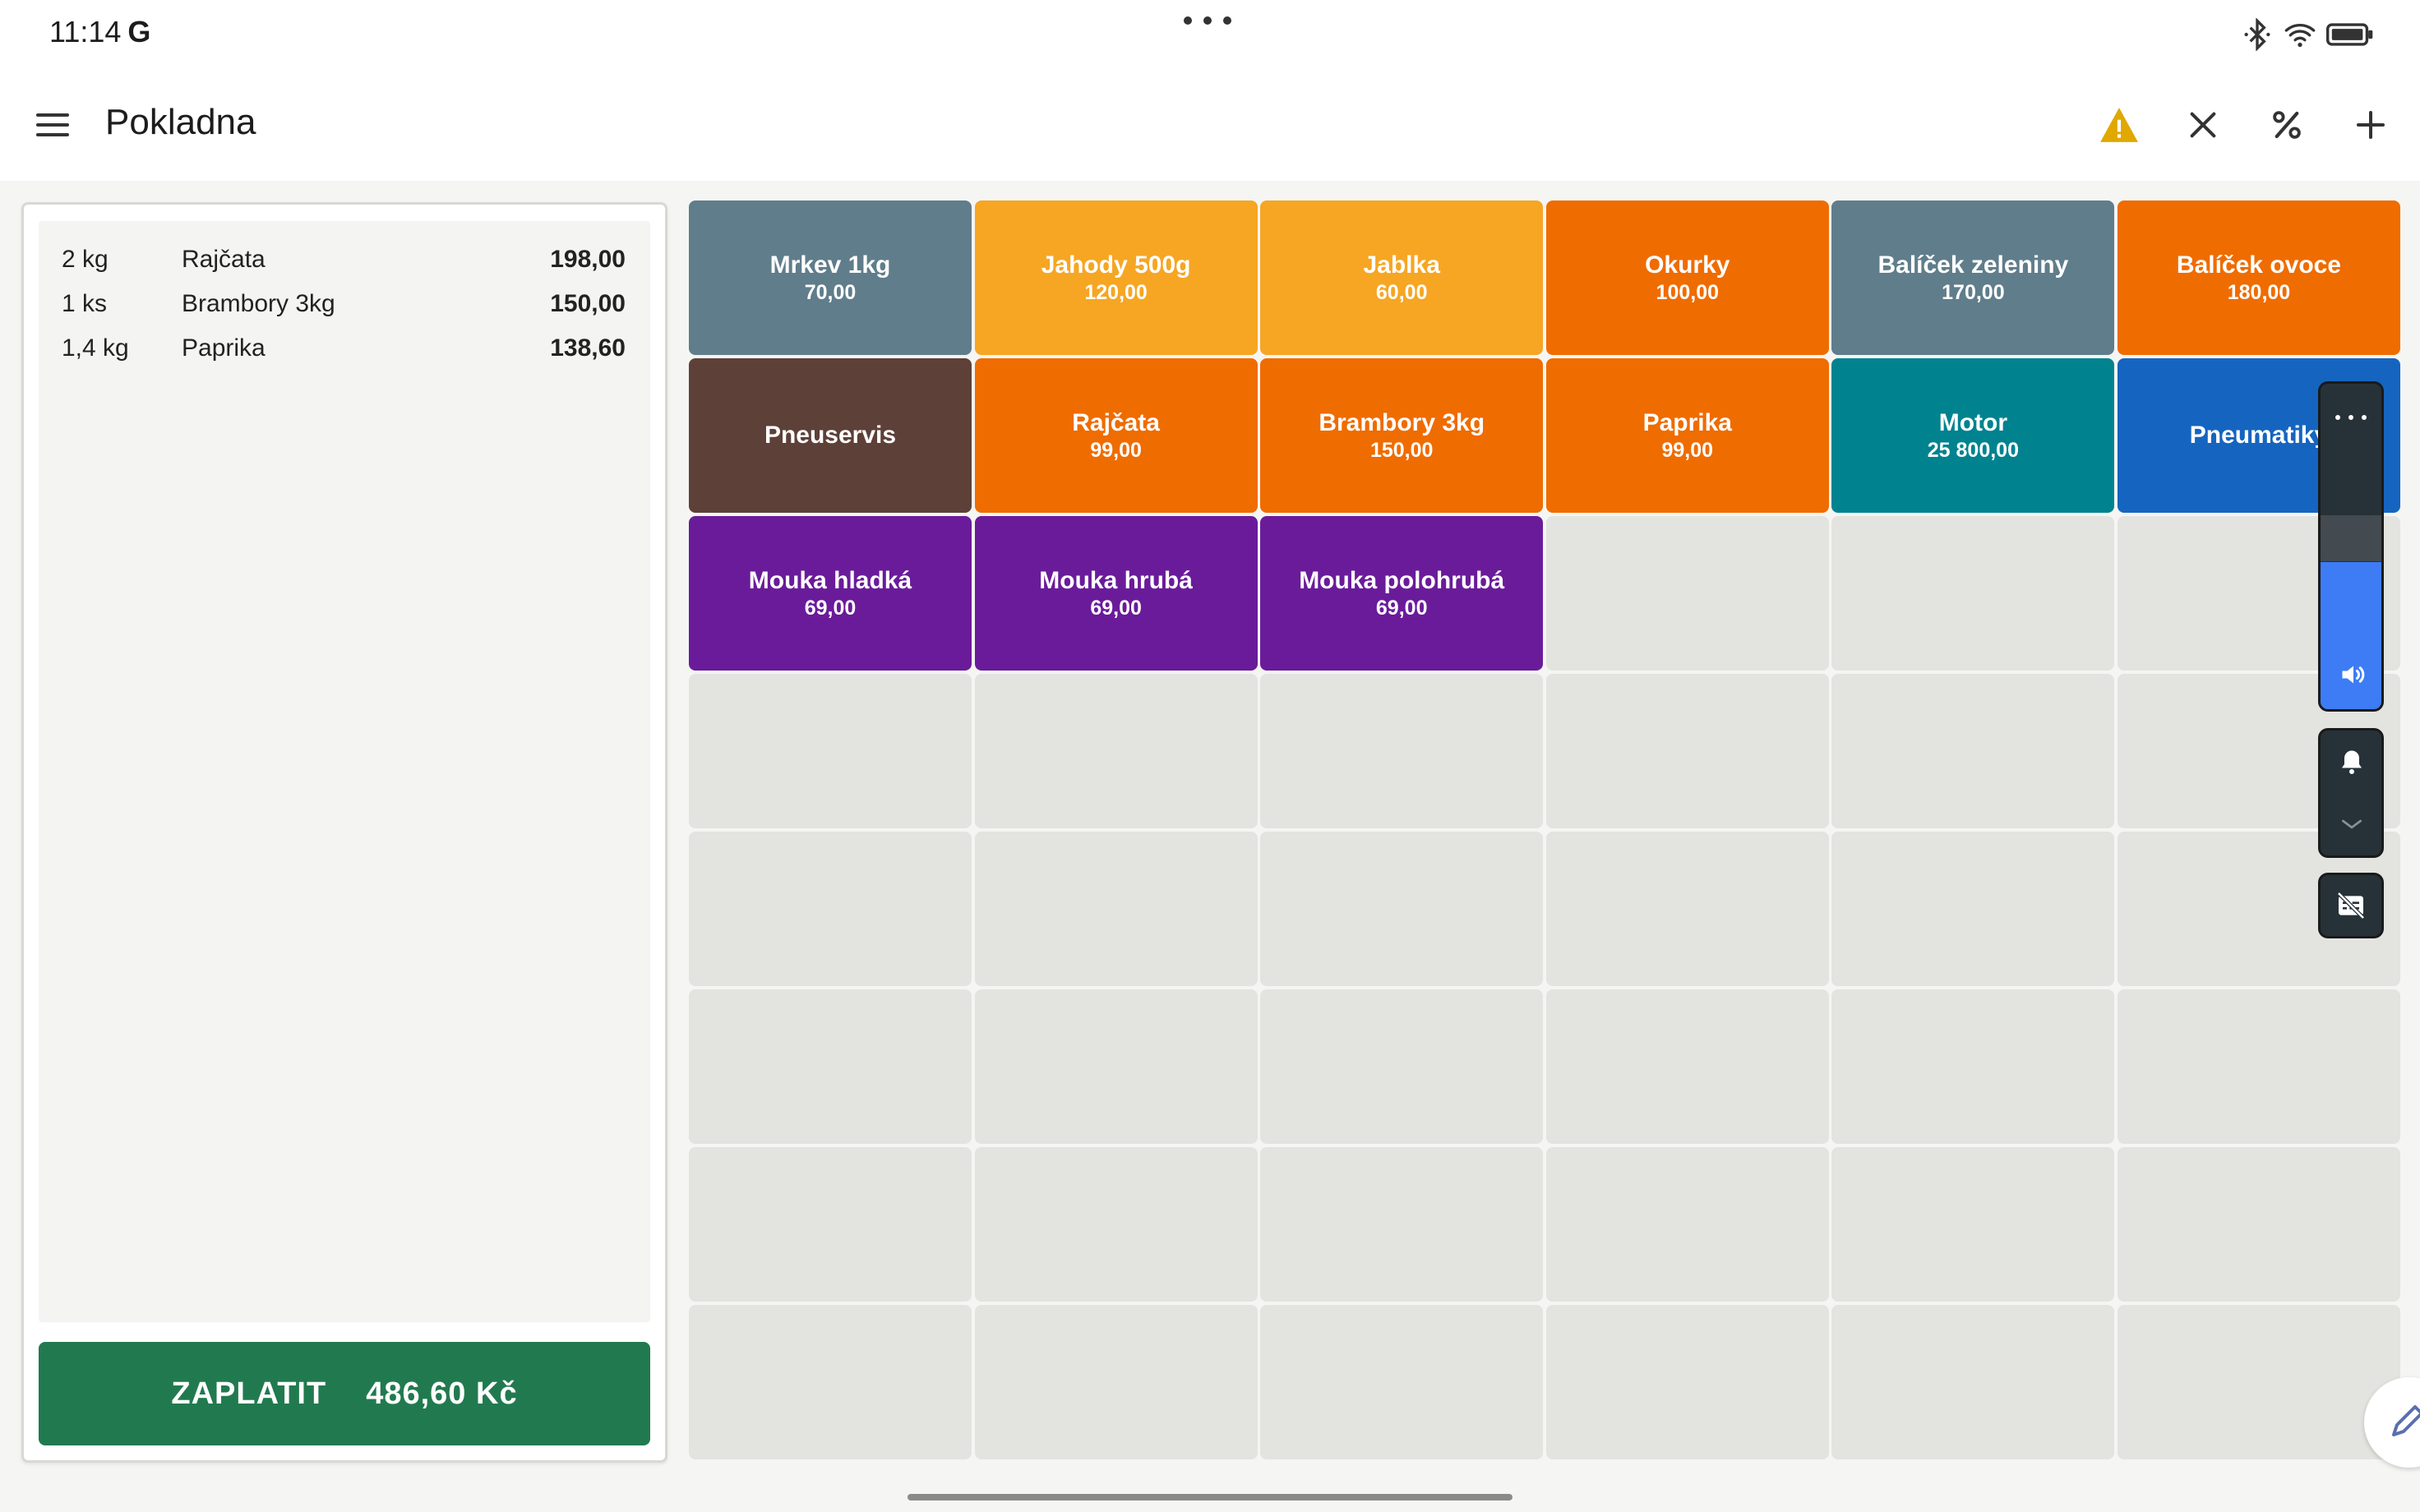 The height and width of the screenshot is (1512, 2420). What do you see at coordinates (1973, 265) in the screenshot?
I see `product-name: Balíček zeleniny` at bounding box center [1973, 265].